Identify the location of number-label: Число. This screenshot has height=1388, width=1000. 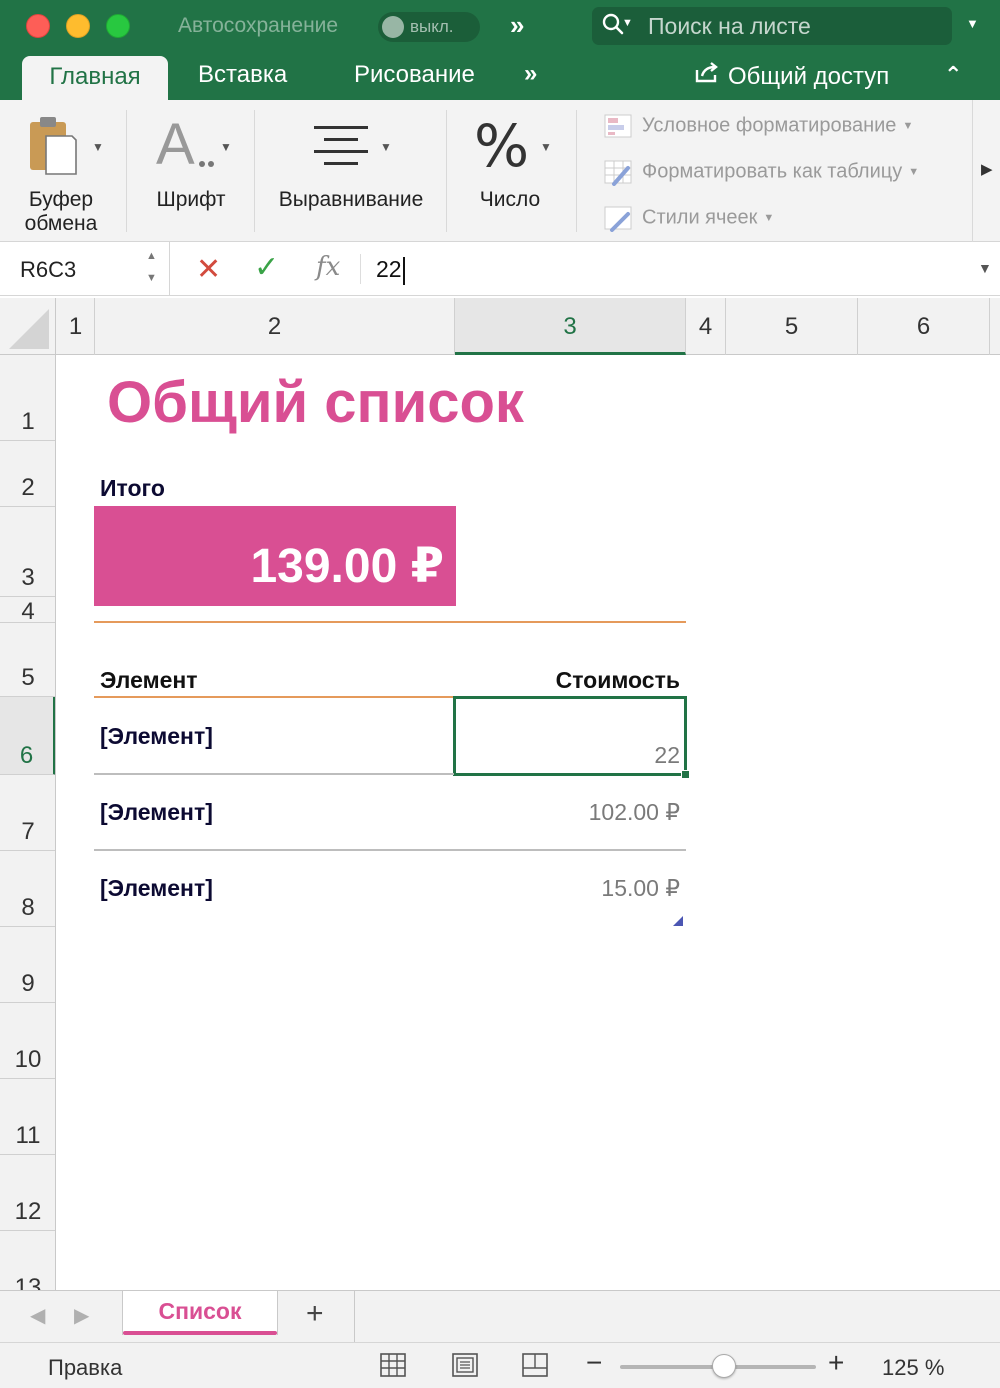
(510, 199).